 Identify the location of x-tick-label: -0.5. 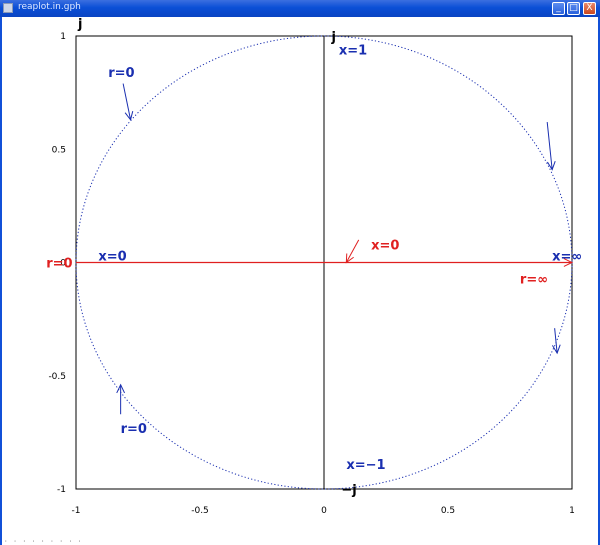
(200, 511).